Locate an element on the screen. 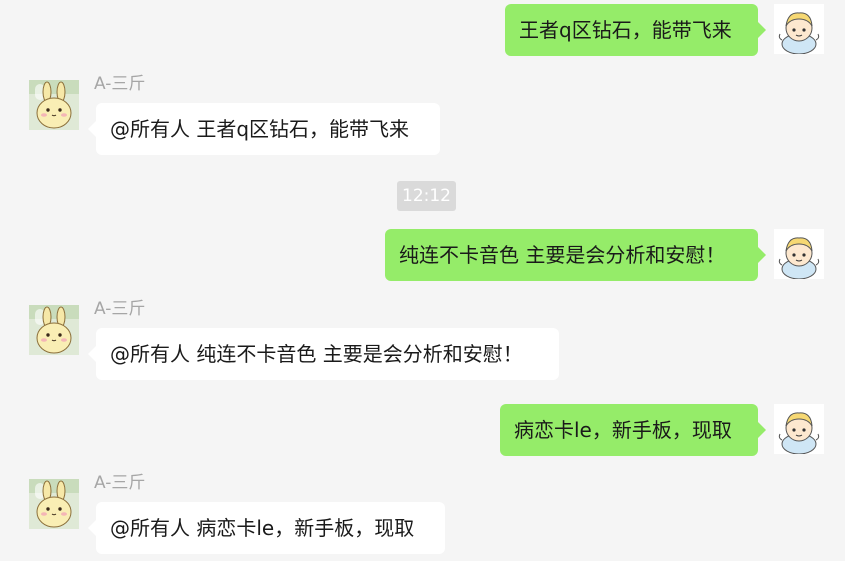 The width and height of the screenshot is (845, 561). message-text: 纯连不卡音色 主要是会分析和安慰！ is located at coordinates (562, 255).